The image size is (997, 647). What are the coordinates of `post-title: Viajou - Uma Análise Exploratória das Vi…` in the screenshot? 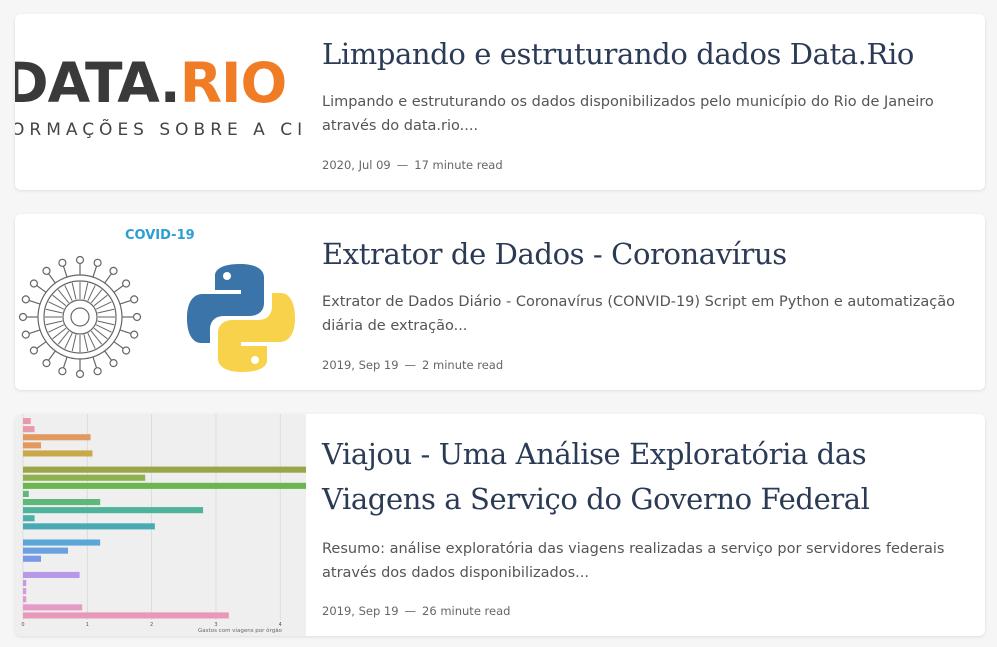 It's located at (644, 477).